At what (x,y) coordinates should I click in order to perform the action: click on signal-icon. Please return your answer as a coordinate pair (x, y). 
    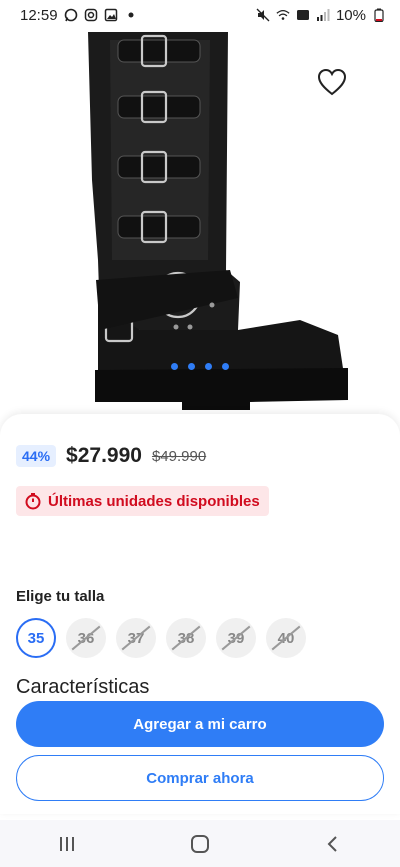
    Looking at the image, I should click on (323, 15).